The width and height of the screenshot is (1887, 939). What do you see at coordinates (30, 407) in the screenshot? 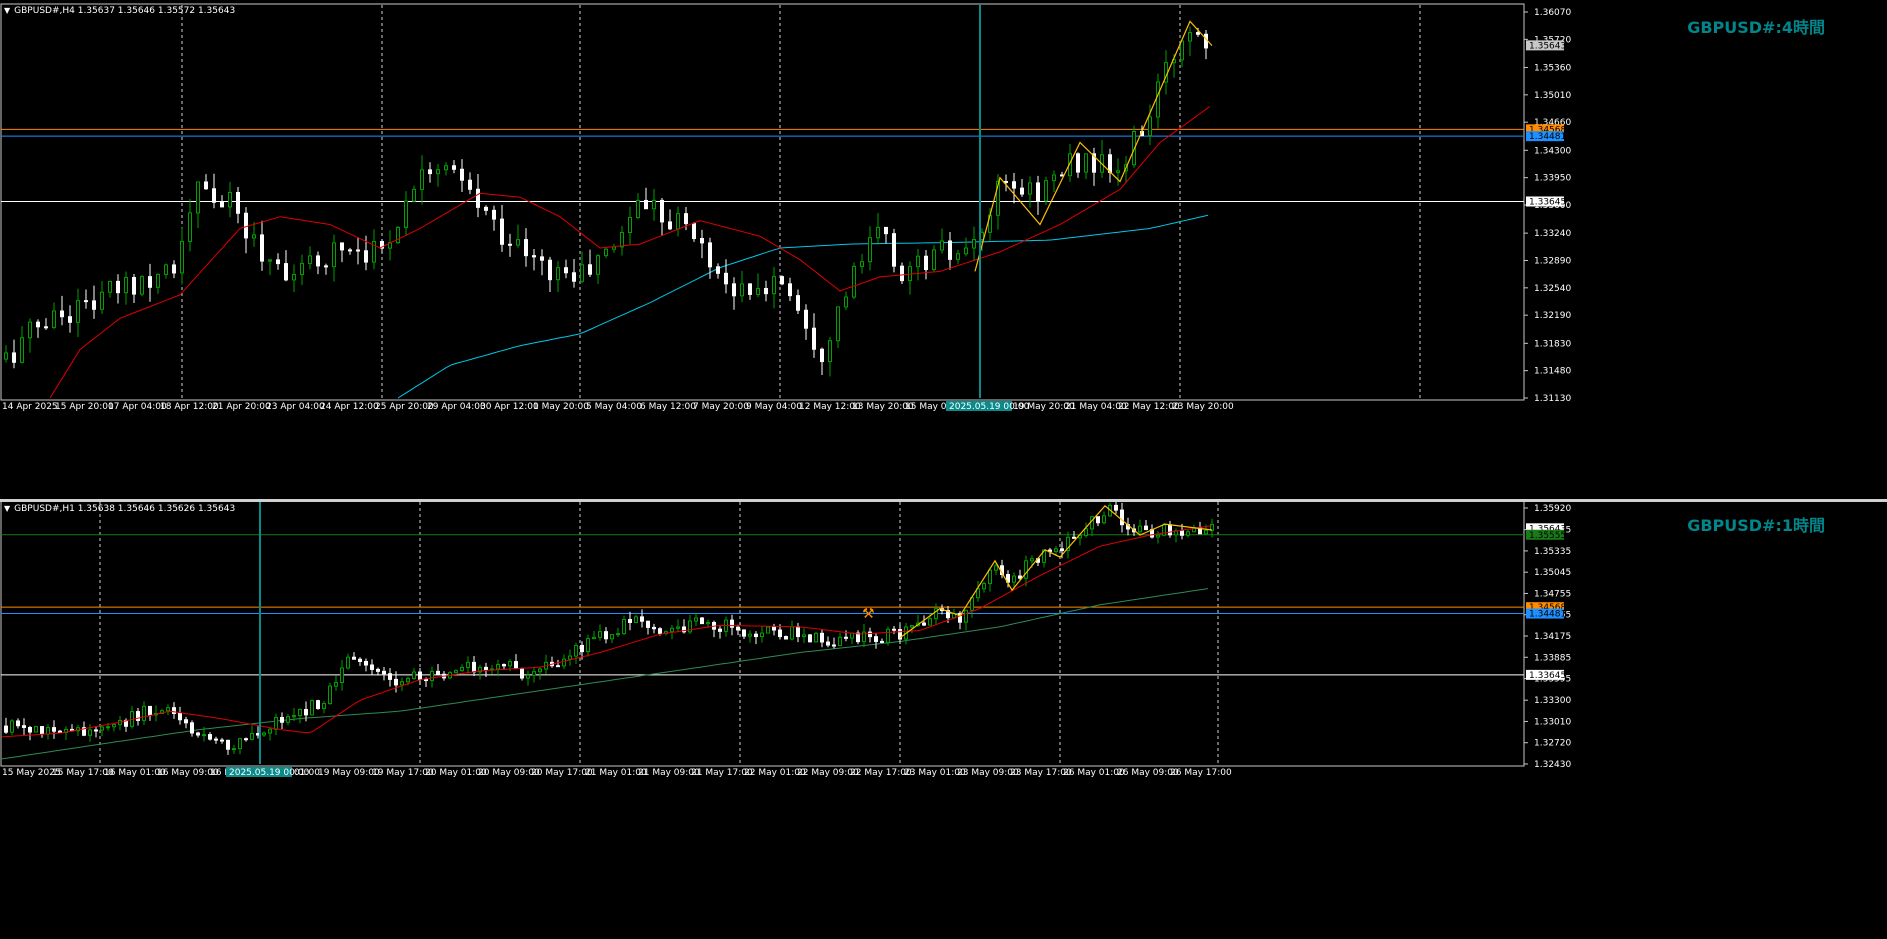
I see `time-axis-label: 14 Apr 2025` at bounding box center [30, 407].